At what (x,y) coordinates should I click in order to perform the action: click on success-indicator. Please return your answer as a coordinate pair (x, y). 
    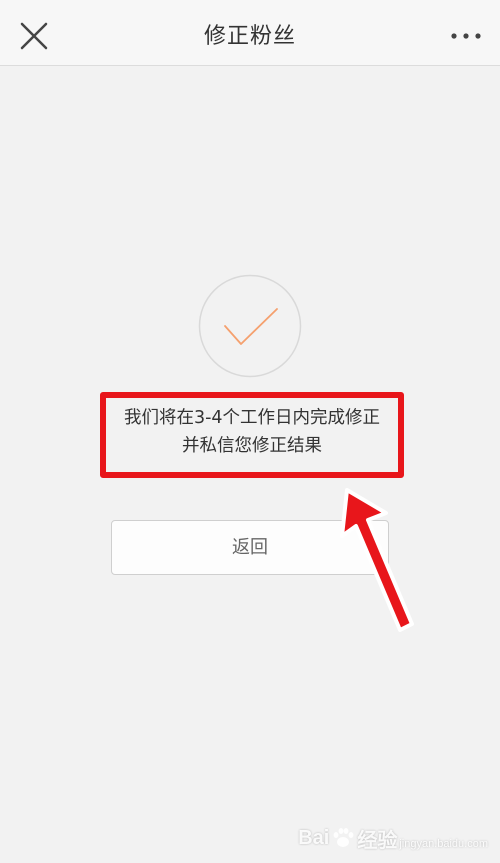
    Looking at the image, I should click on (250, 326).